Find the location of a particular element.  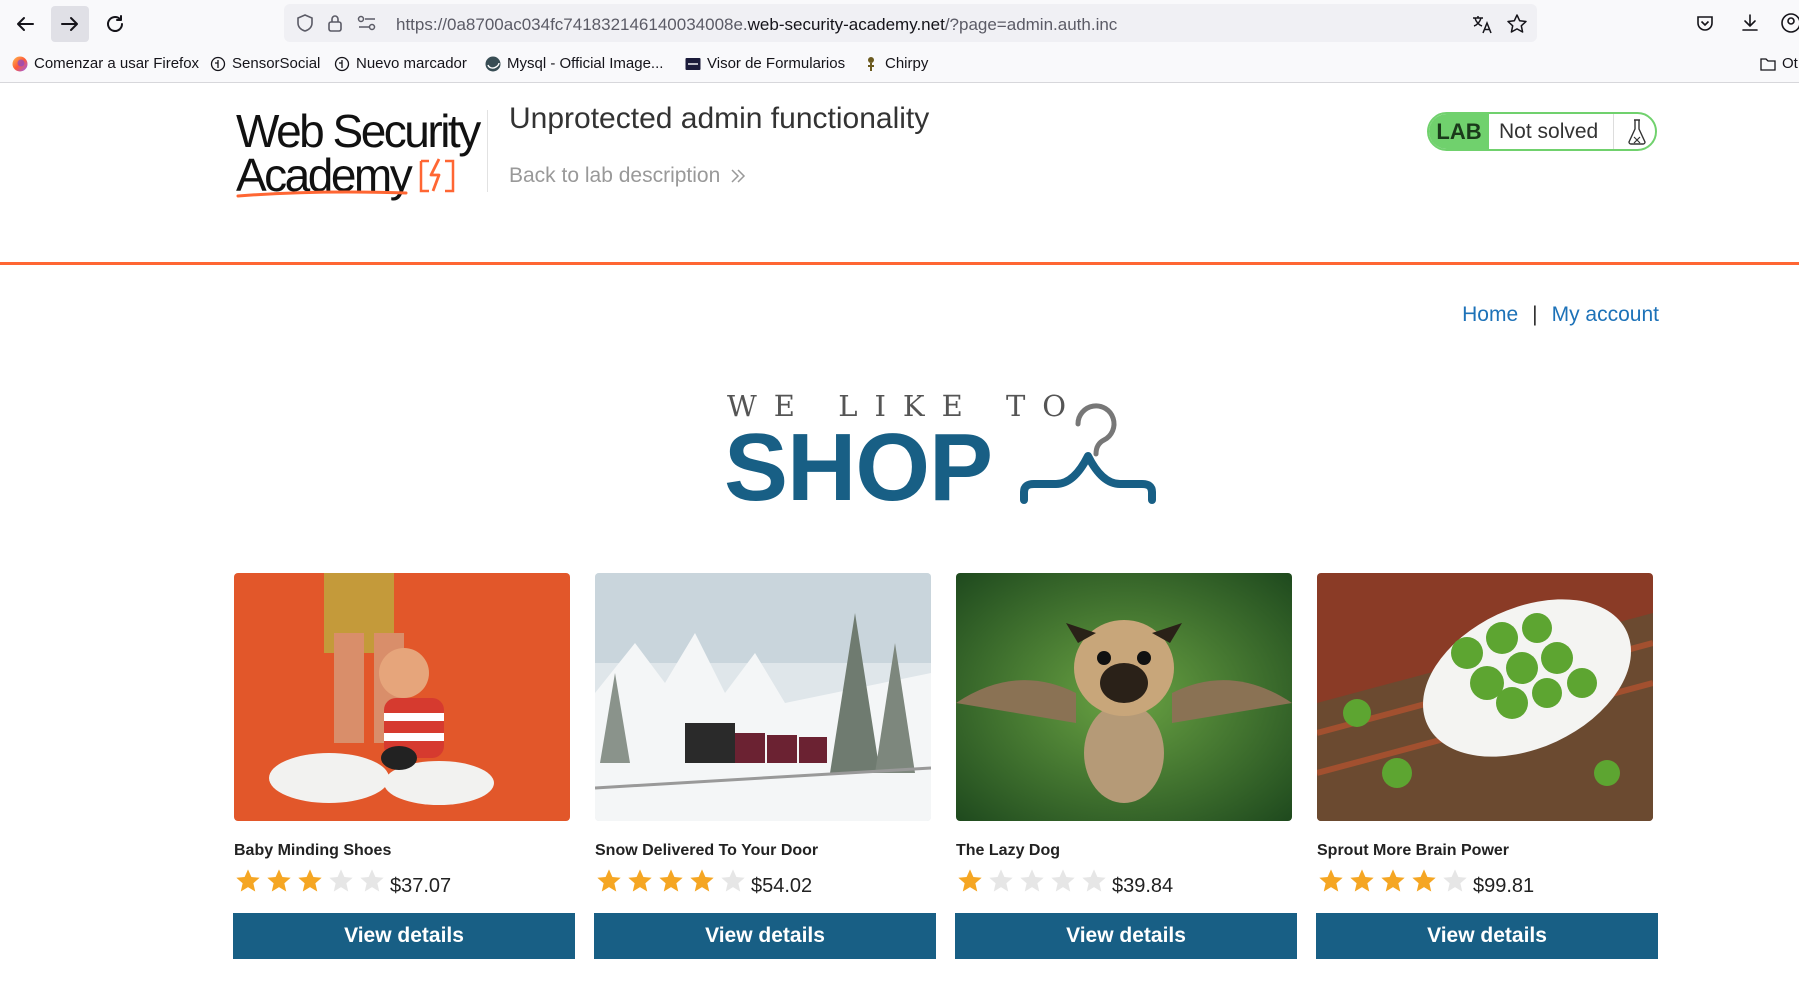

pocket-button is located at coordinates (1705, 23).